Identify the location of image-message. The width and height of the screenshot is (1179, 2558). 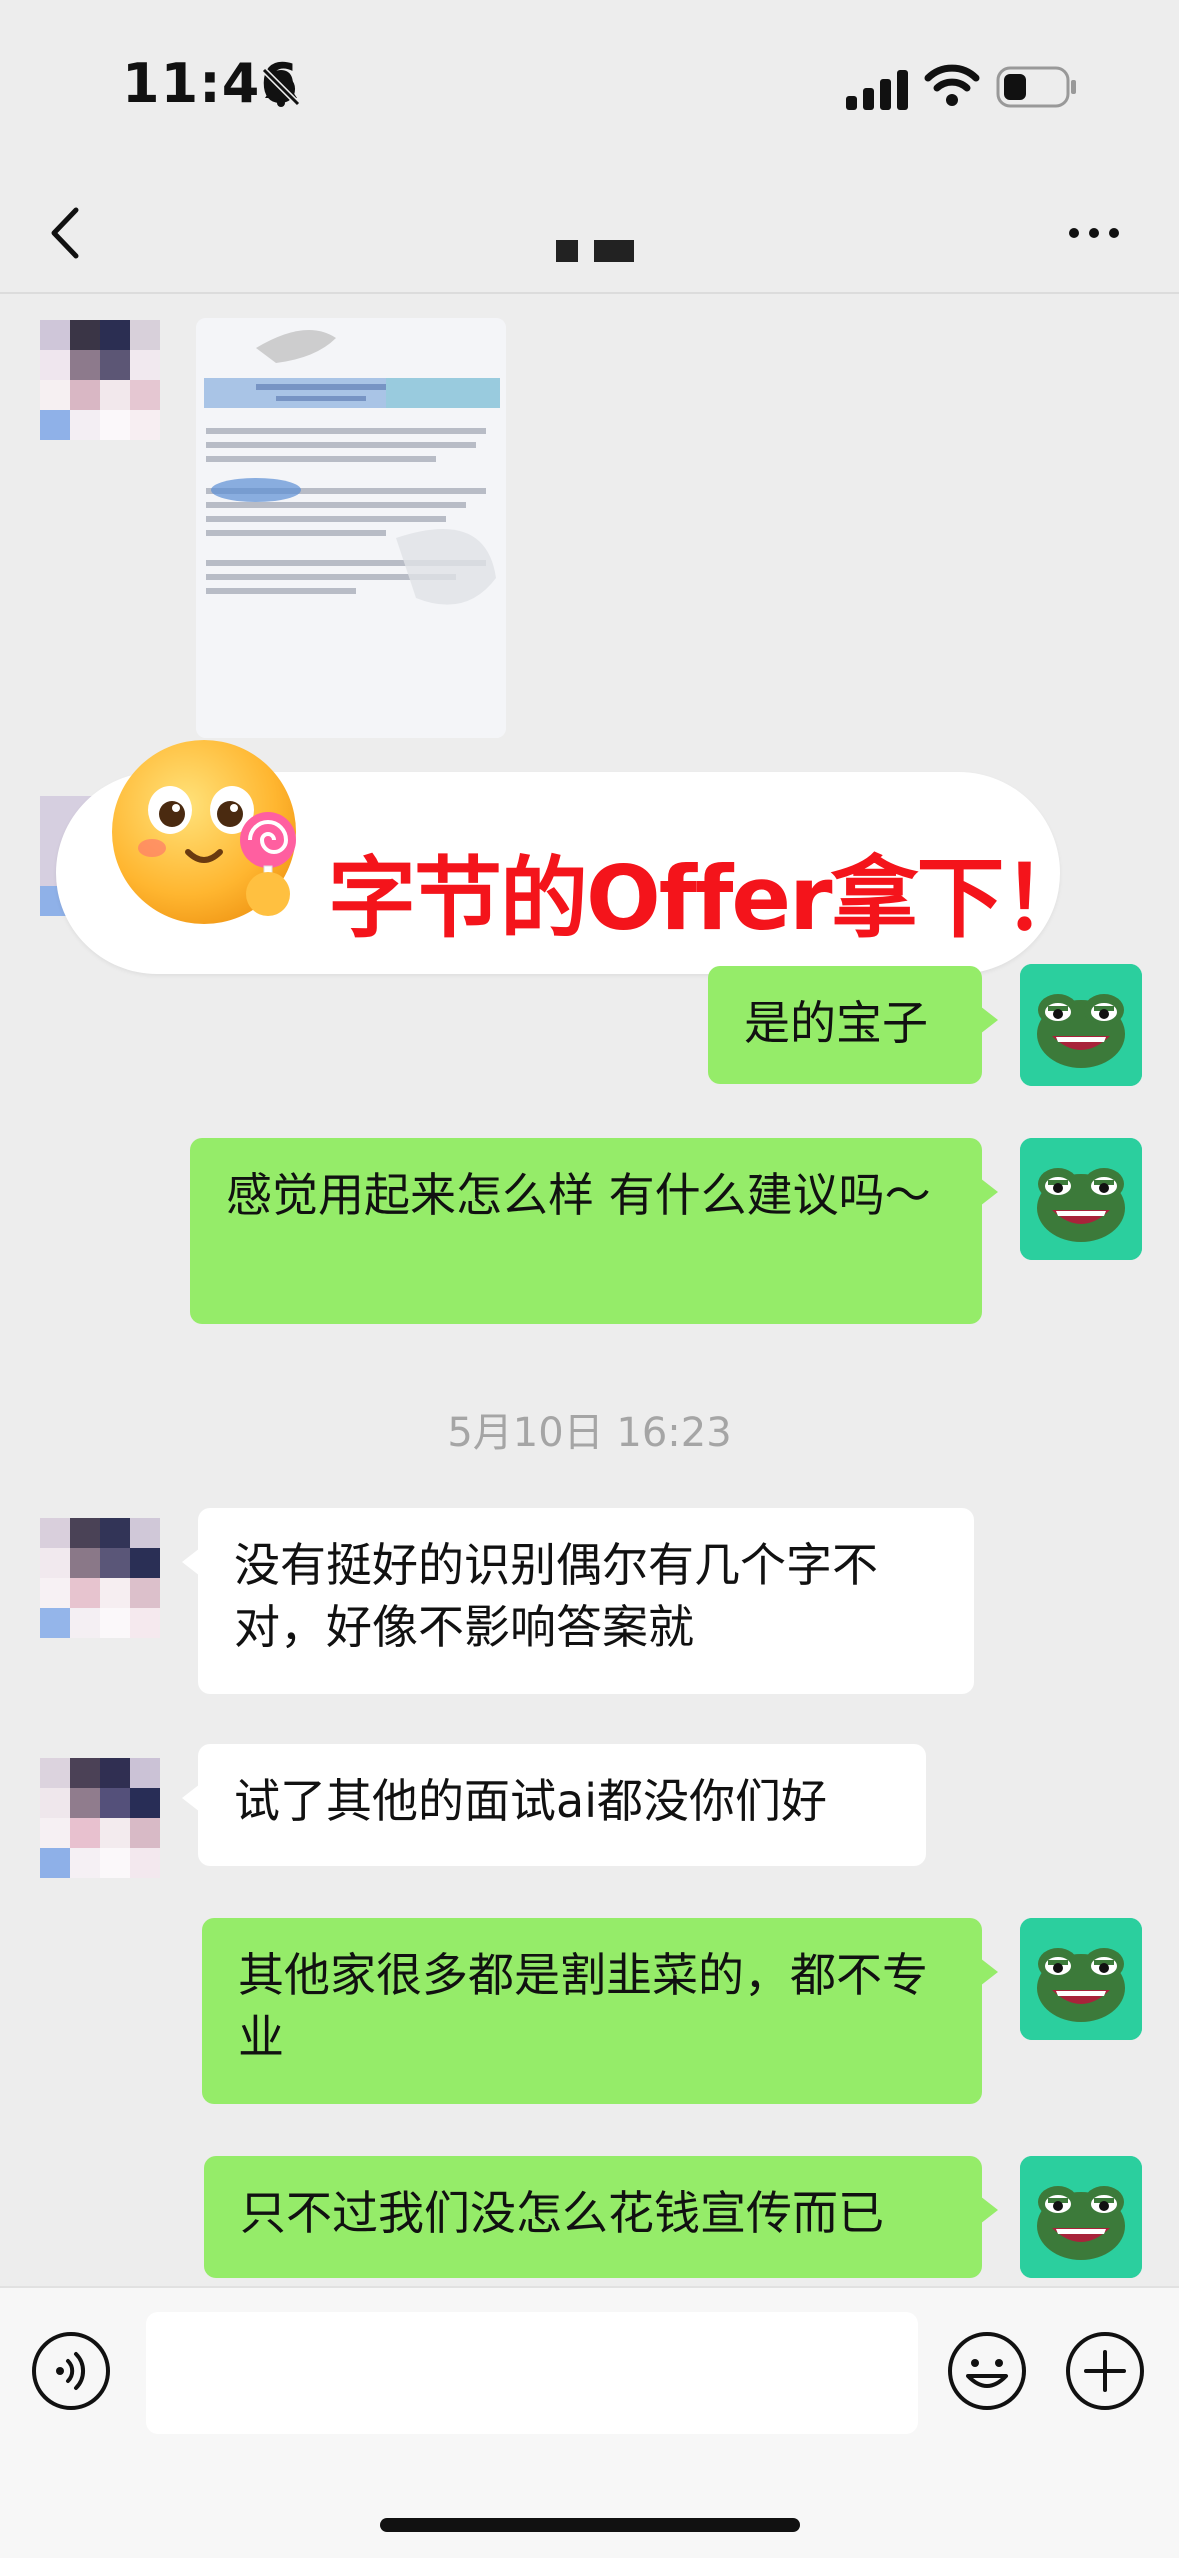
(351, 528).